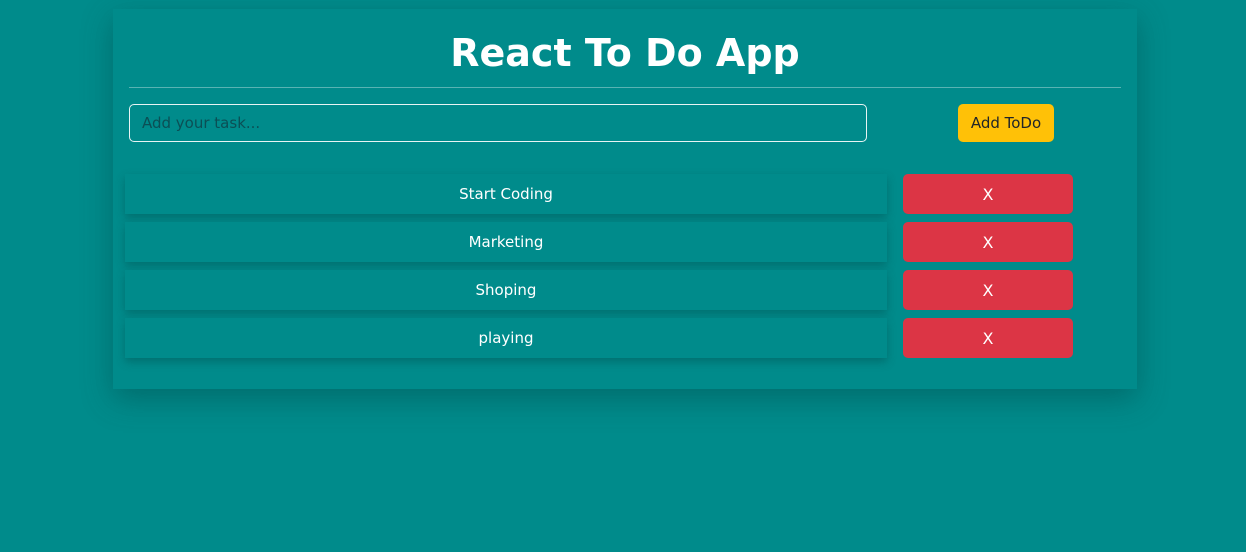  Describe the element at coordinates (506, 242) in the screenshot. I see `todo-item-text: Marketing` at that location.